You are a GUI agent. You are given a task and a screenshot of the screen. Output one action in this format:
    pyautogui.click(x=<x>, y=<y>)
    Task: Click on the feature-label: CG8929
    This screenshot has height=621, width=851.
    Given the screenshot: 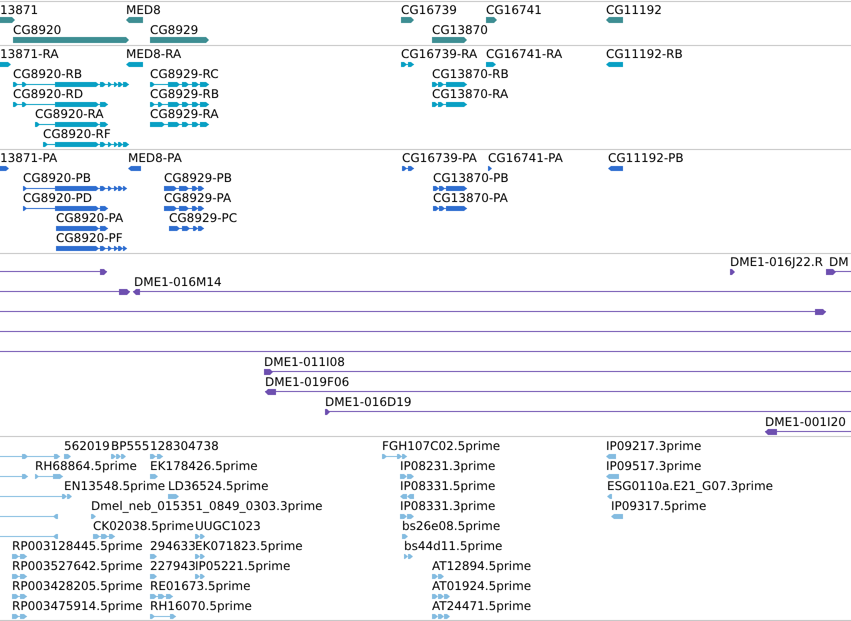 What is the action you would take?
    pyautogui.click(x=174, y=30)
    